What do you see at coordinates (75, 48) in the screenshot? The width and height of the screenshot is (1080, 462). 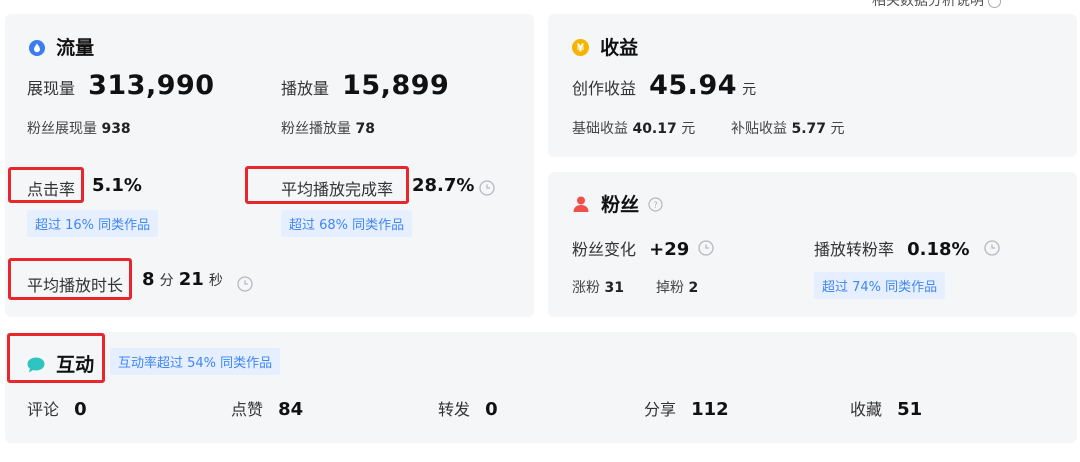 I see `flow-title-text: 流量` at bounding box center [75, 48].